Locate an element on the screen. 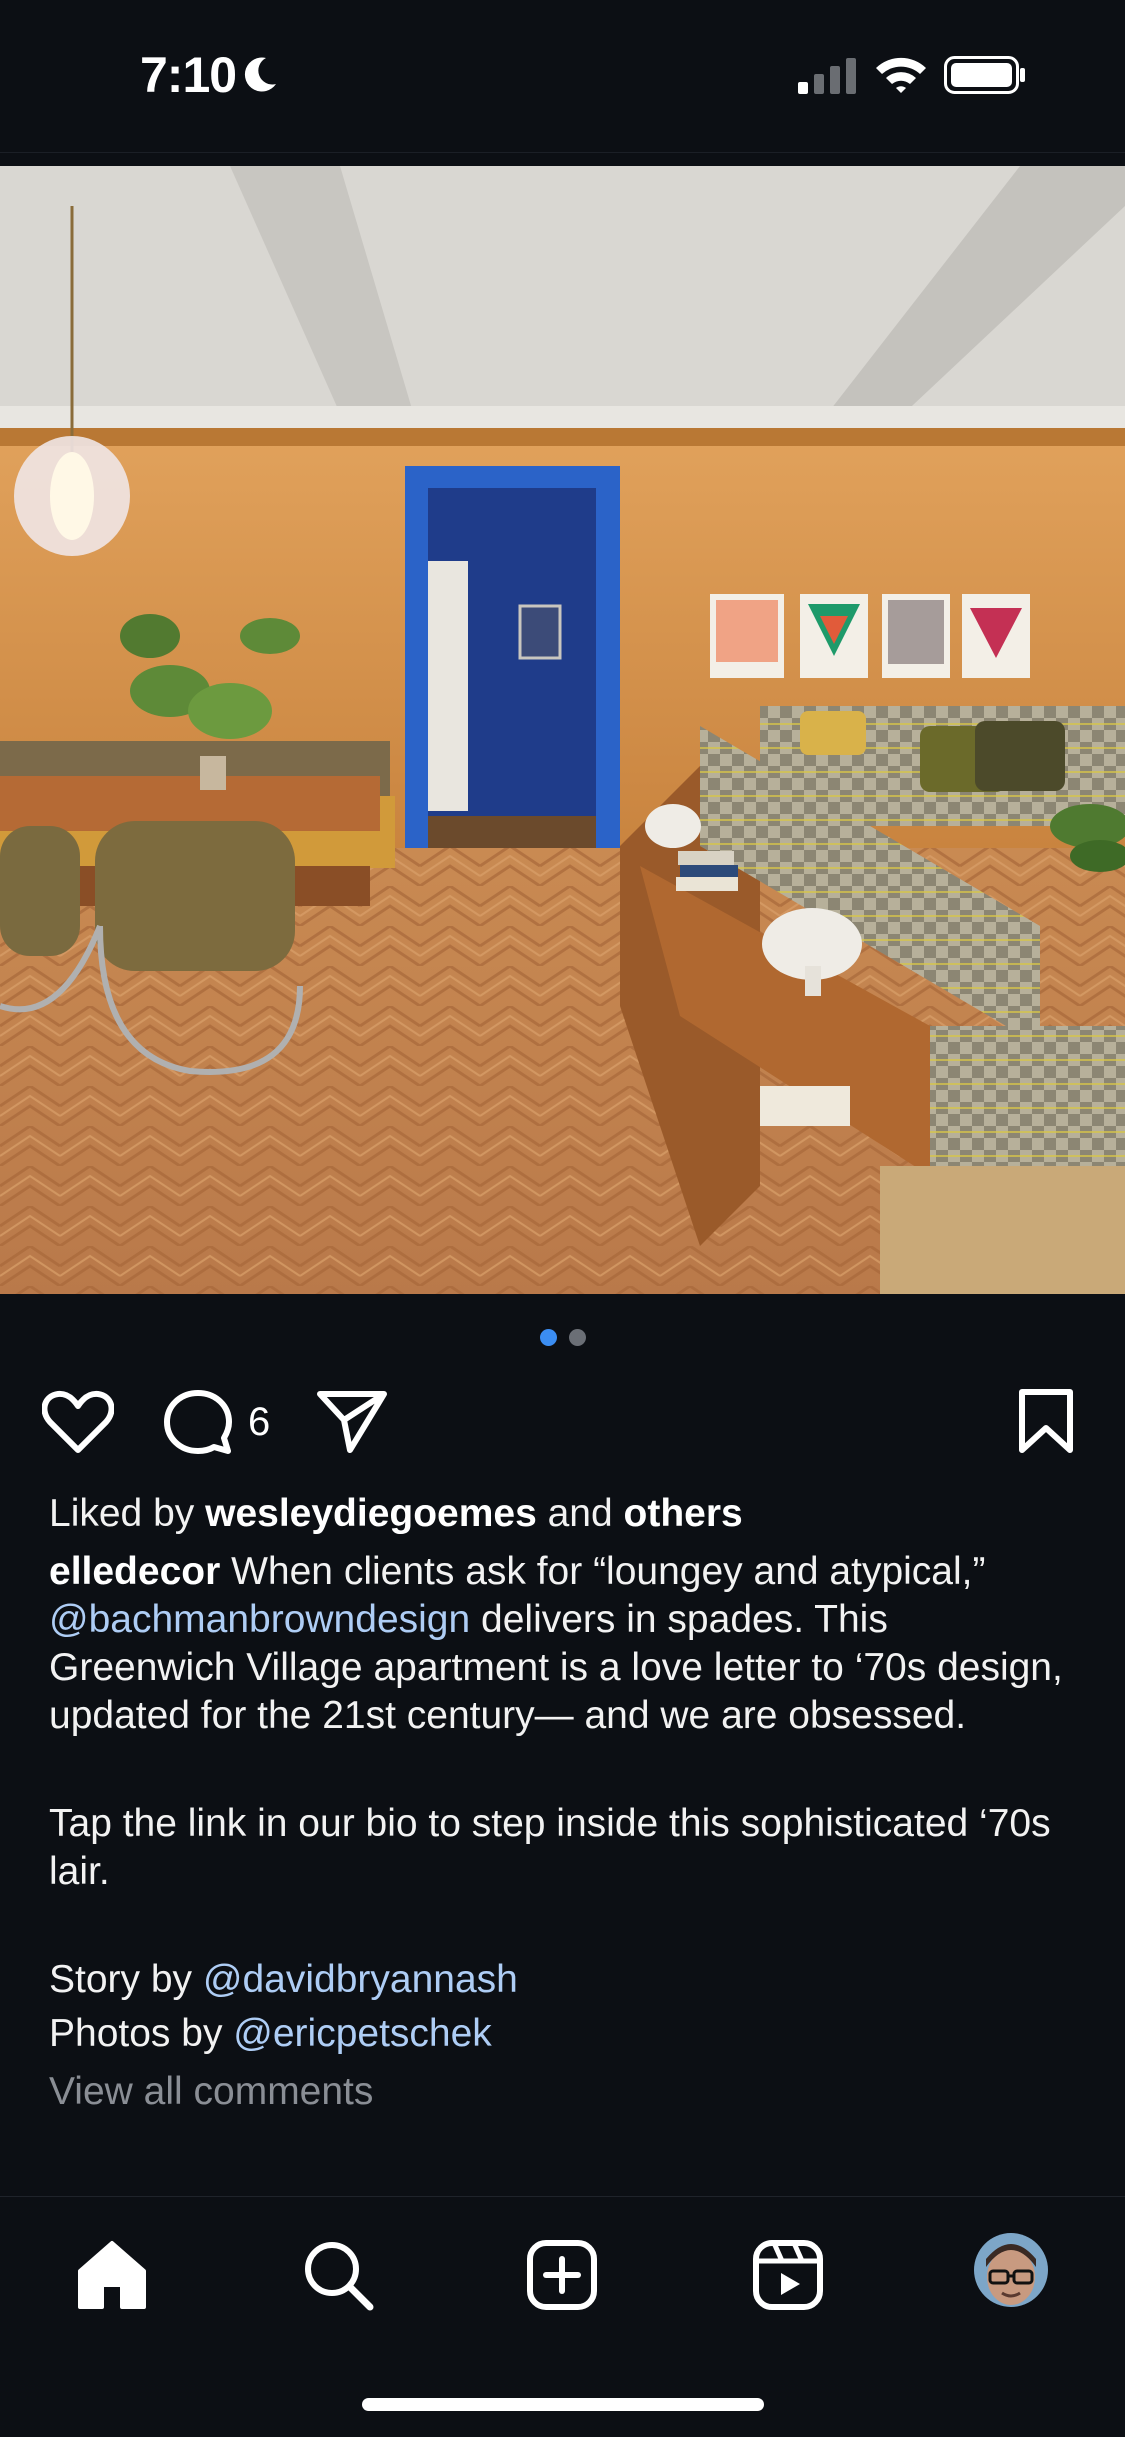 This screenshot has height=2437, width=1125. moon-icon is located at coordinates (260, 74).